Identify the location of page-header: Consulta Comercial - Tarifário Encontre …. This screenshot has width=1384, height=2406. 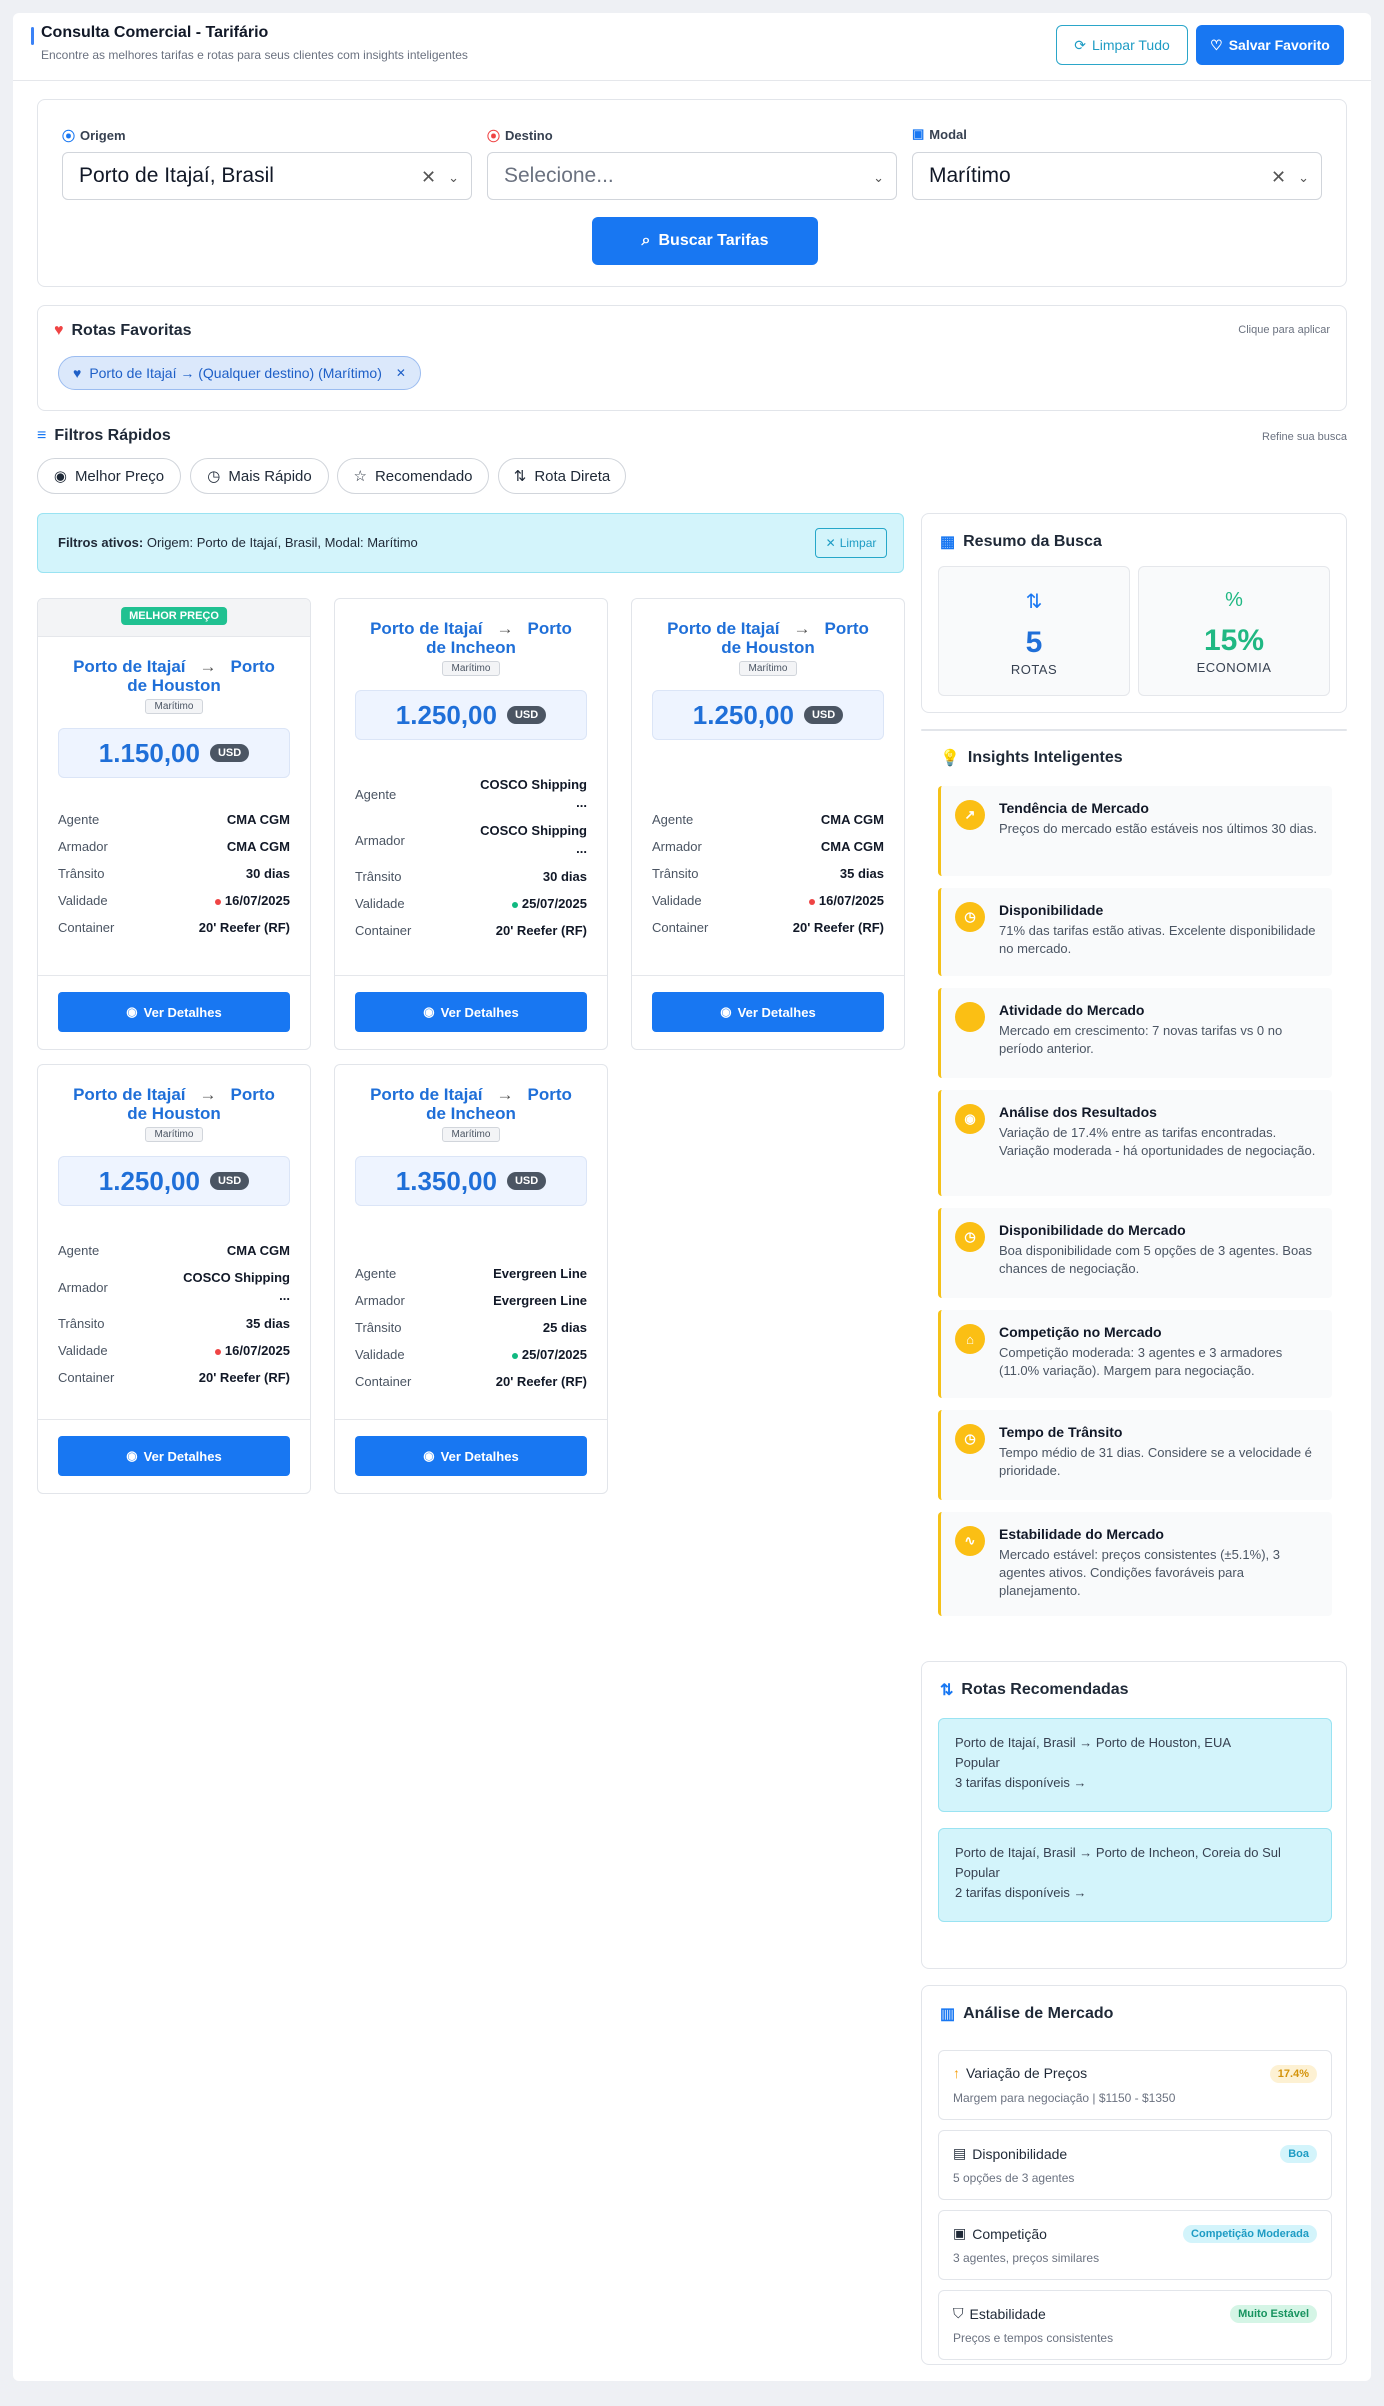
(692, 47).